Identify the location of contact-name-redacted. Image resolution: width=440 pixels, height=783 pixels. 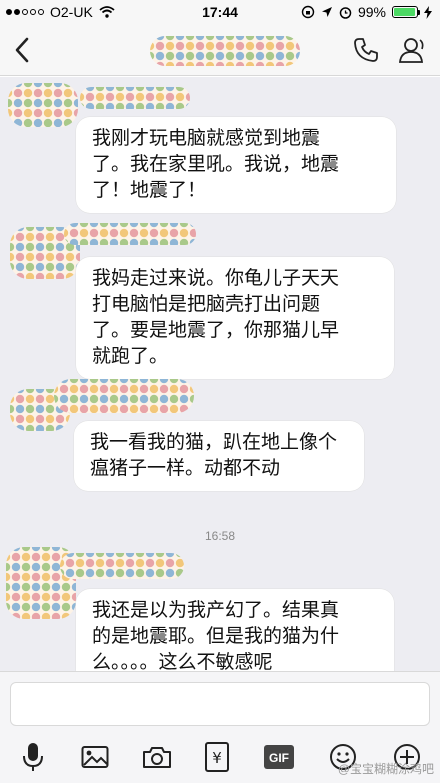
(225, 51).